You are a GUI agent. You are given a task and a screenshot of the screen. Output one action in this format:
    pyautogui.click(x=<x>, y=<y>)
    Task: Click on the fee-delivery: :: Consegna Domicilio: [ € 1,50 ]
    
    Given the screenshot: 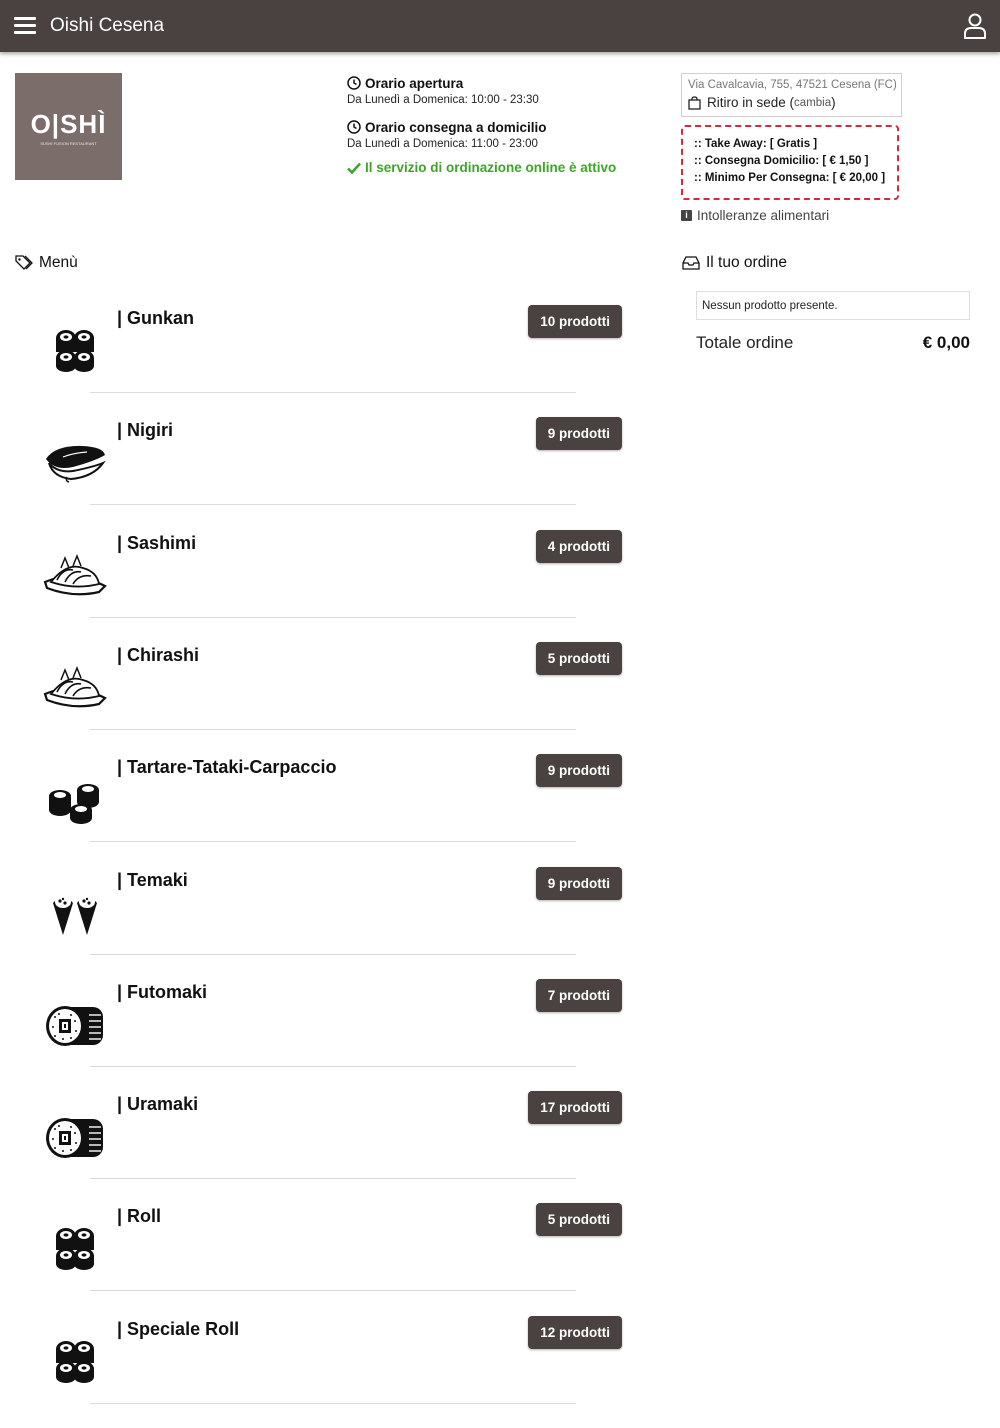 What is the action you would take?
    pyautogui.click(x=781, y=161)
    